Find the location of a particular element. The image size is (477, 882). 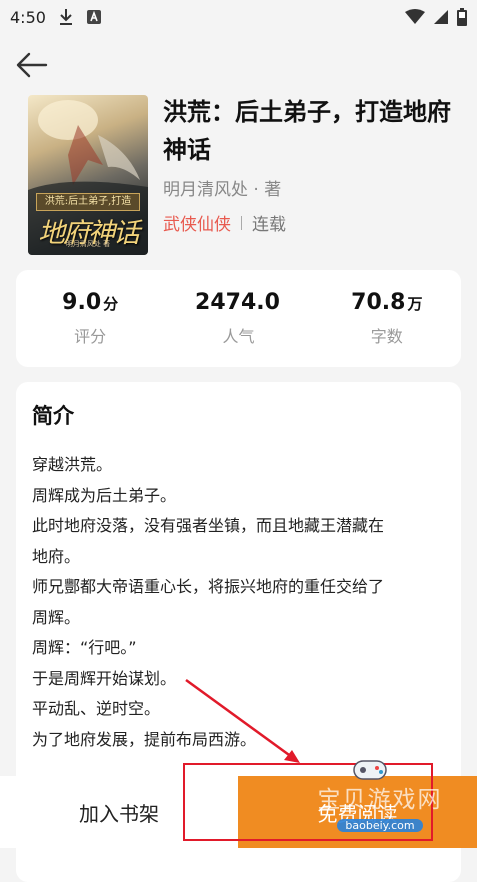

intro-line: 师兄酆都大帝语重心长，将振兴地府的重任交给了 is located at coordinates (208, 586).